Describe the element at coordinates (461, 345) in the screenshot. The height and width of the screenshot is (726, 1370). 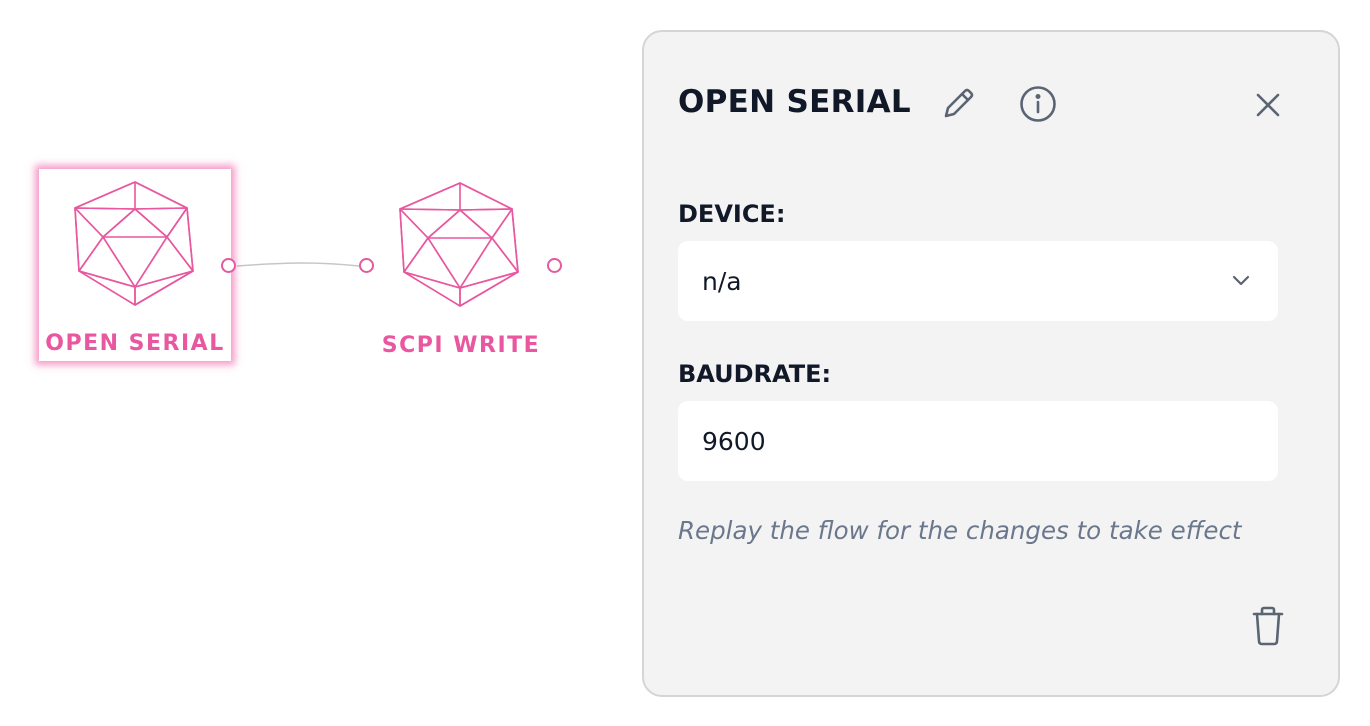
I see `node-label: SCPI WRITE` at that location.